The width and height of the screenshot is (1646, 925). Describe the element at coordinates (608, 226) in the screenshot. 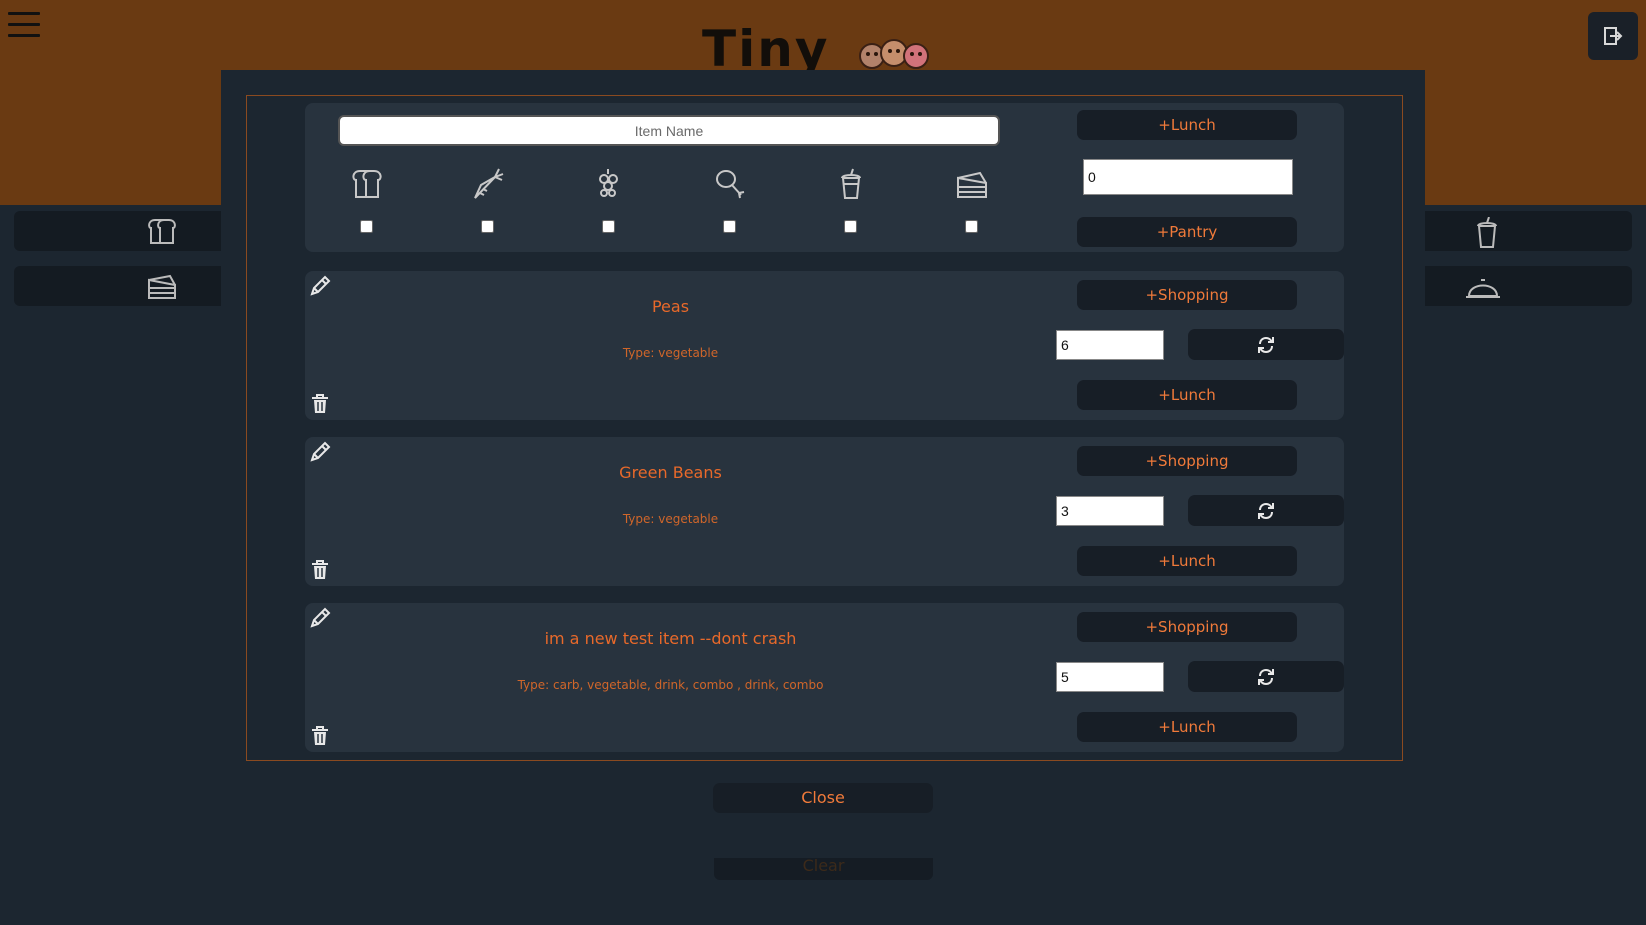

I see `fruit-checkbox` at that location.